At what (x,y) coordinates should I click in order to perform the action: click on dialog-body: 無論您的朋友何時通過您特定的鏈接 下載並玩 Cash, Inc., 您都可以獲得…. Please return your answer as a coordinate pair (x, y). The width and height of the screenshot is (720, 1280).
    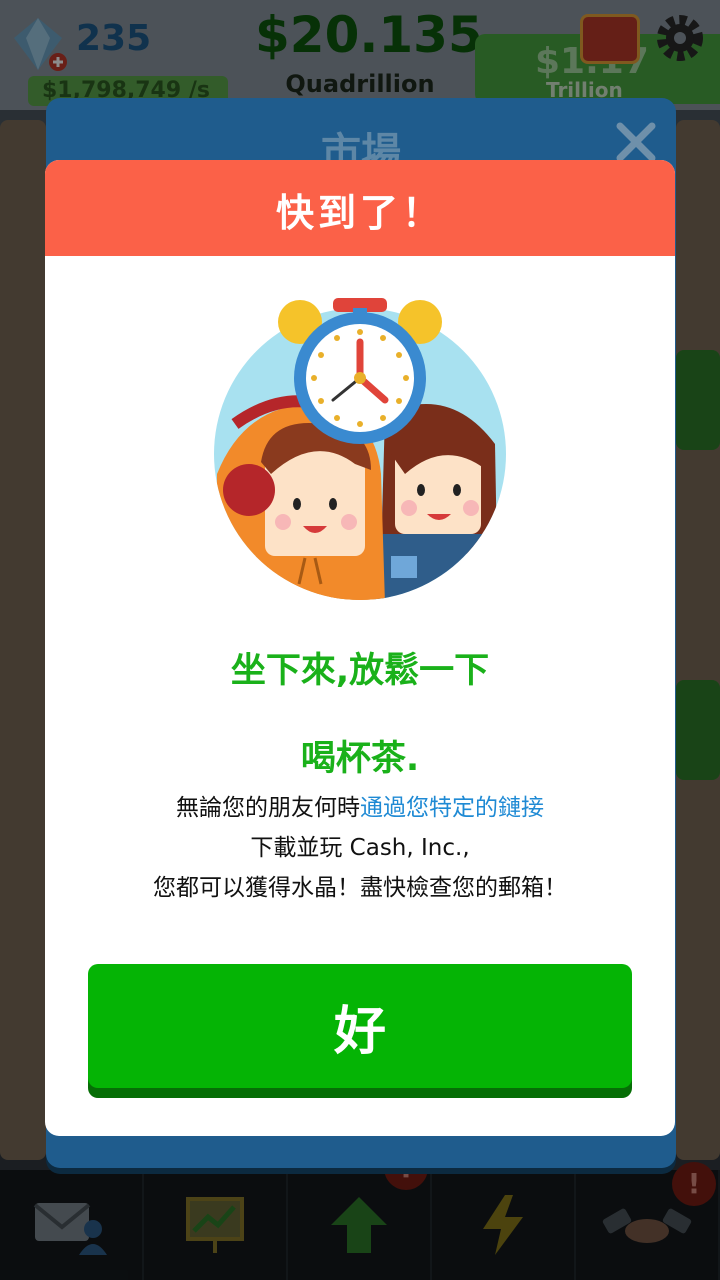
    Looking at the image, I should click on (360, 848).